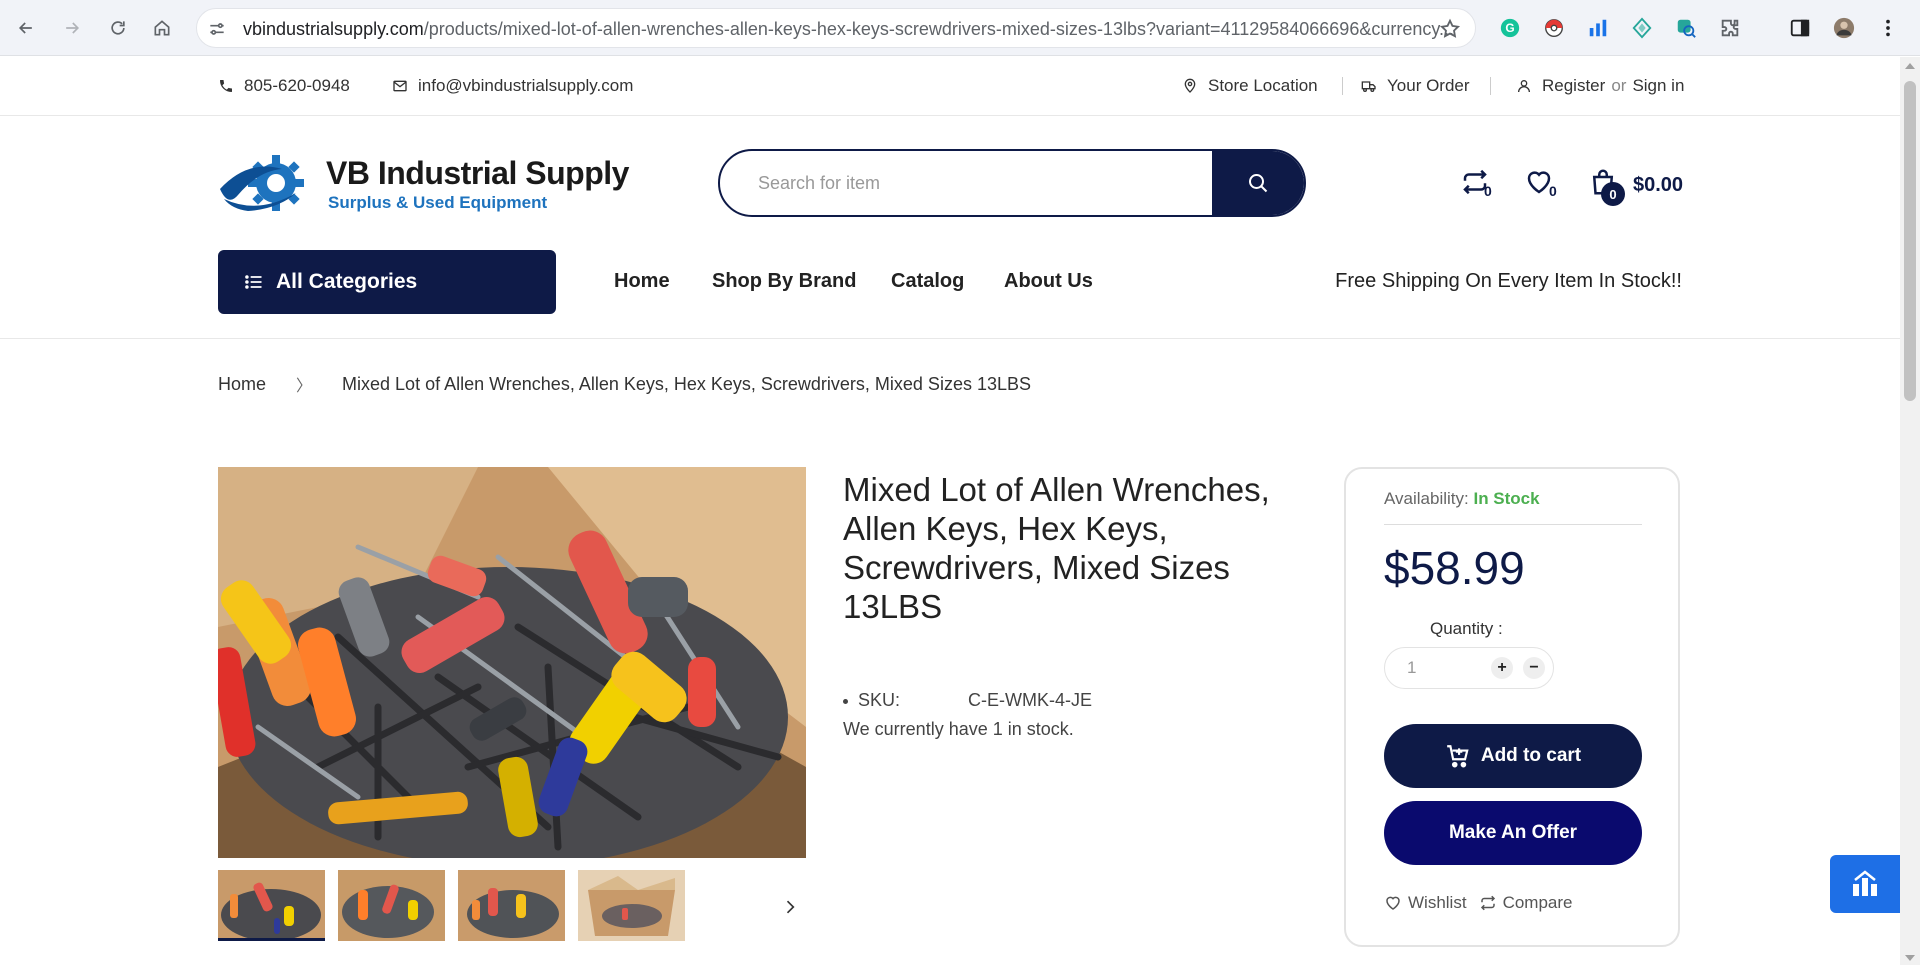 The width and height of the screenshot is (1920, 965). I want to click on heart-icon, so click(1393, 903).